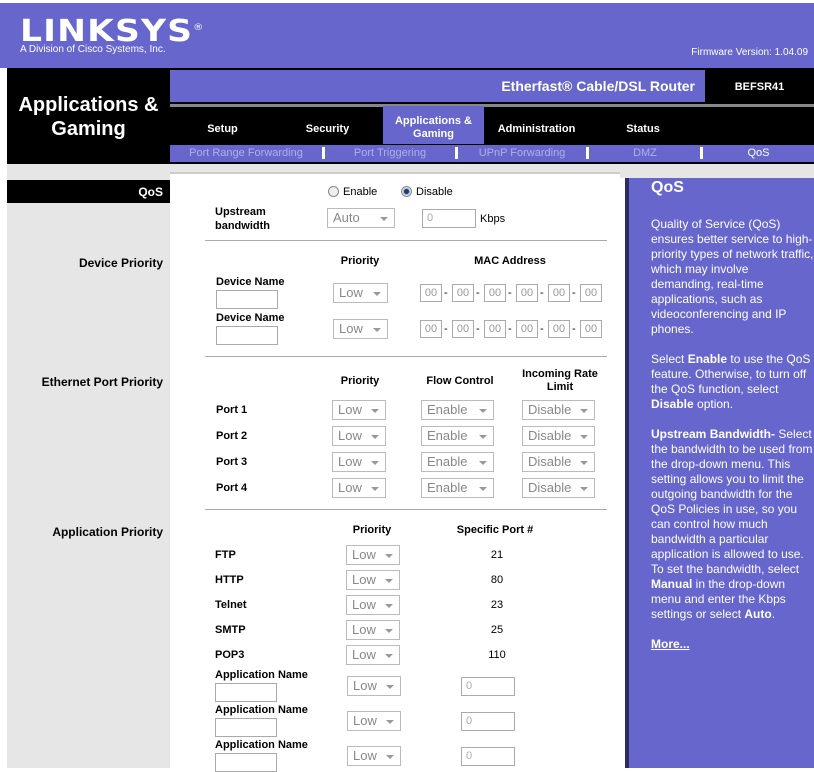  What do you see at coordinates (449, 218) in the screenshot?
I see `kbps-input: 0` at bounding box center [449, 218].